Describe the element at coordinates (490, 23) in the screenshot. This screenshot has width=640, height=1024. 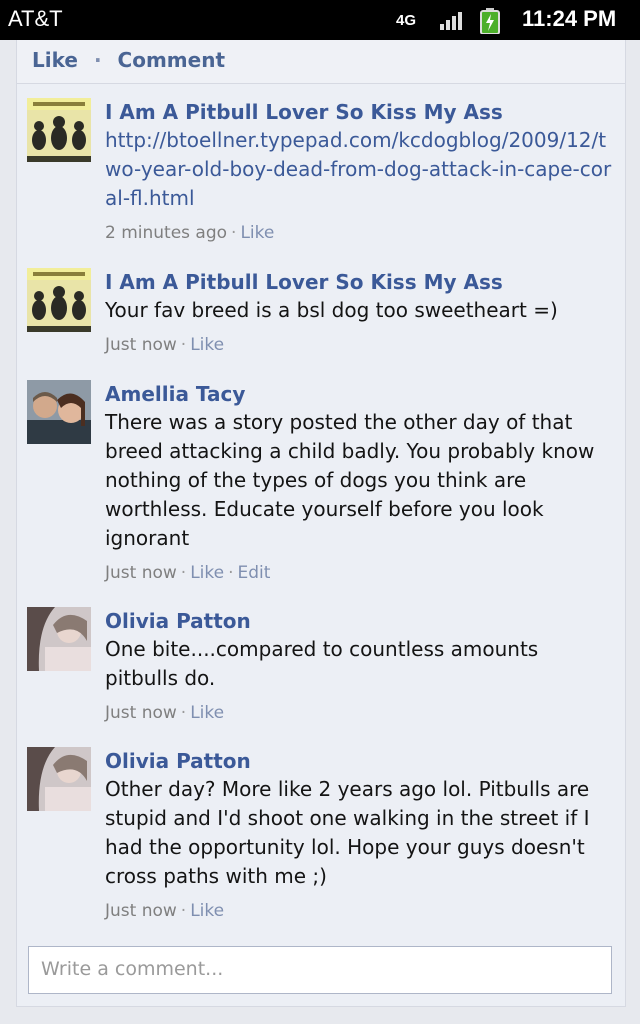
I see `battery-charging-icon` at that location.